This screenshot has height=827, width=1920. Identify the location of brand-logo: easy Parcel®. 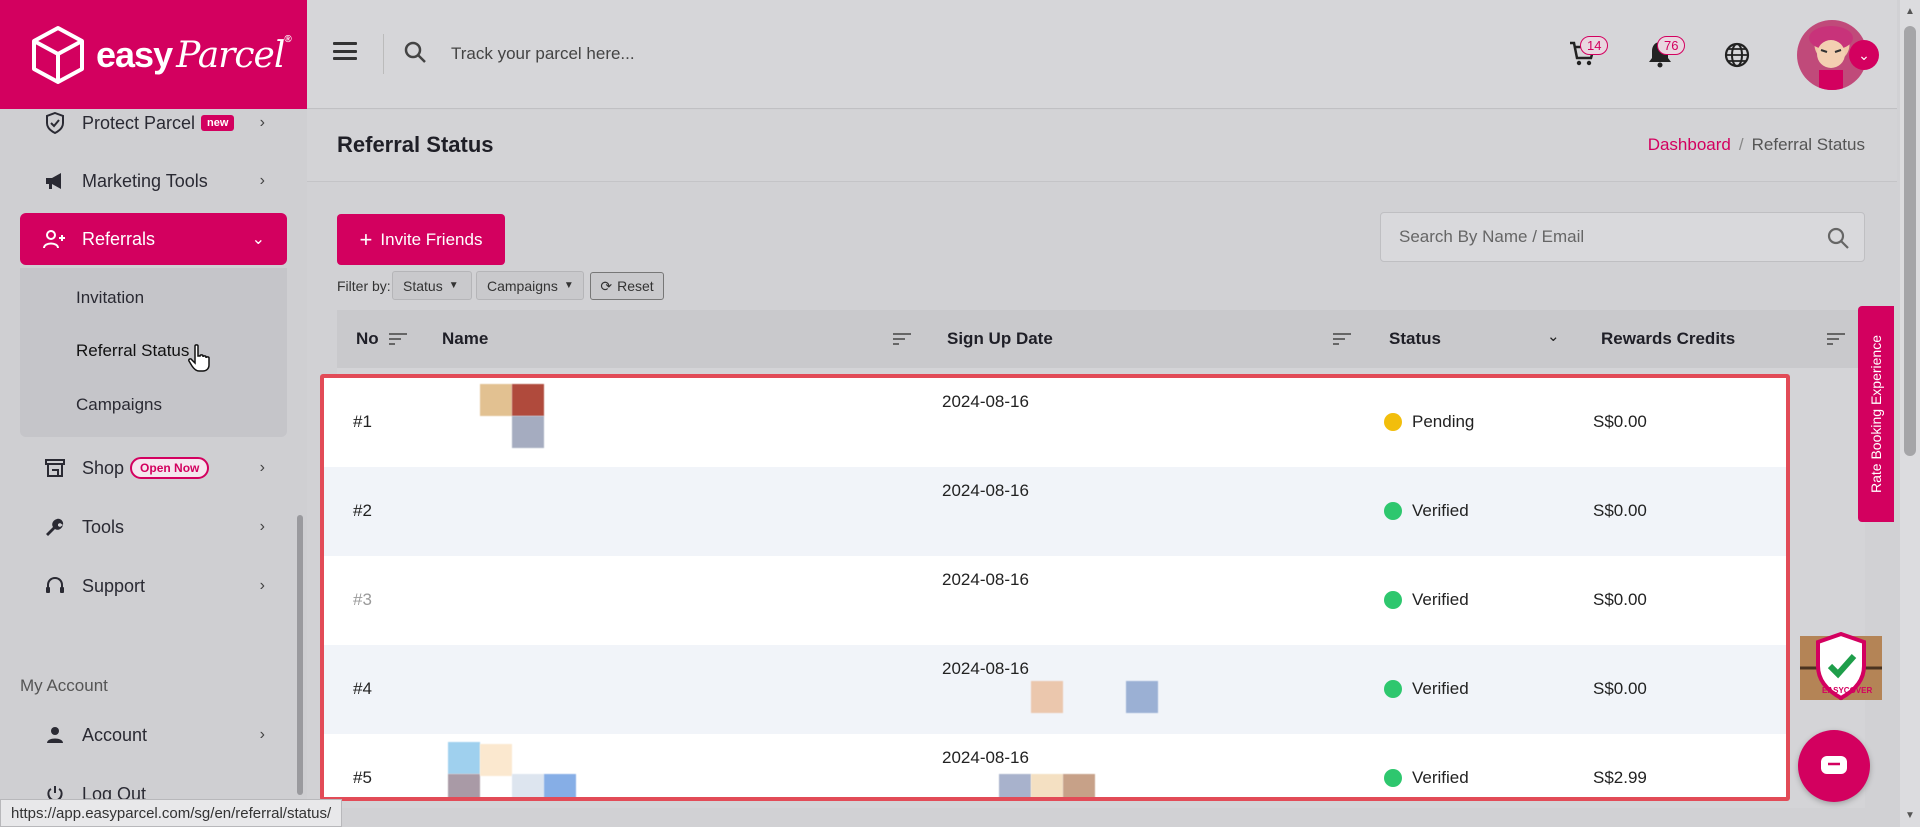
(153, 54).